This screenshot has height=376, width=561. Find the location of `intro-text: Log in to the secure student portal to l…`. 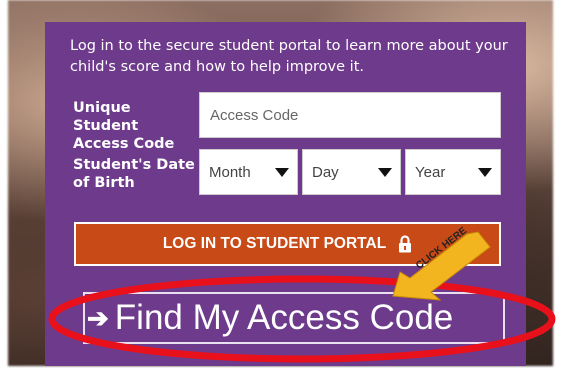

intro-text: Log in to the secure student portal to l… is located at coordinates (289, 56).